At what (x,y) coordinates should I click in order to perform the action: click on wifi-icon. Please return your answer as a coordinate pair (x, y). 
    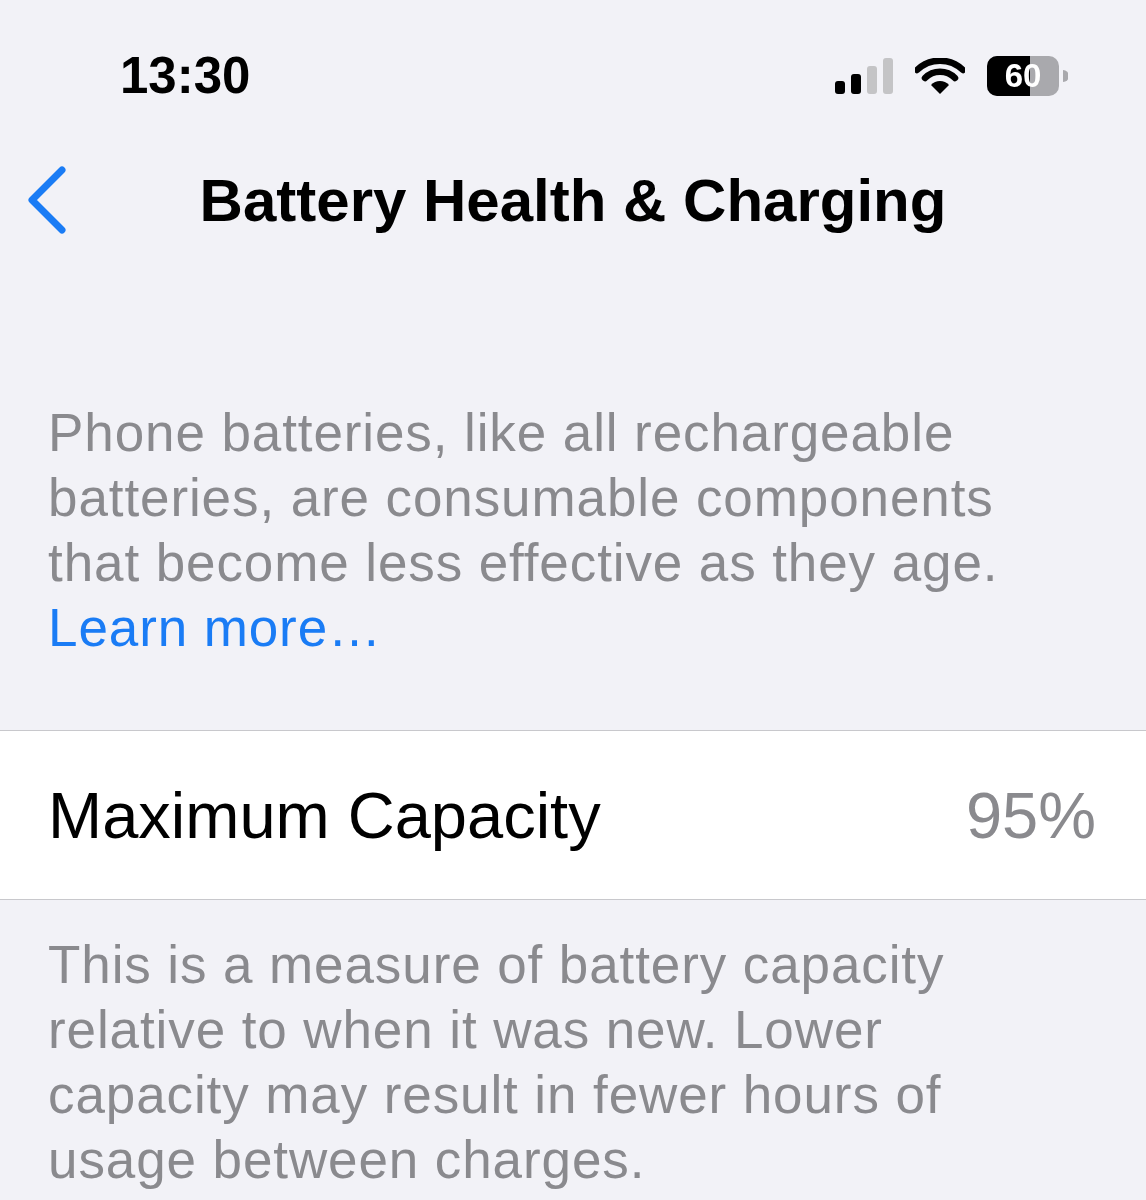
    Looking at the image, I should click on (940, 76).